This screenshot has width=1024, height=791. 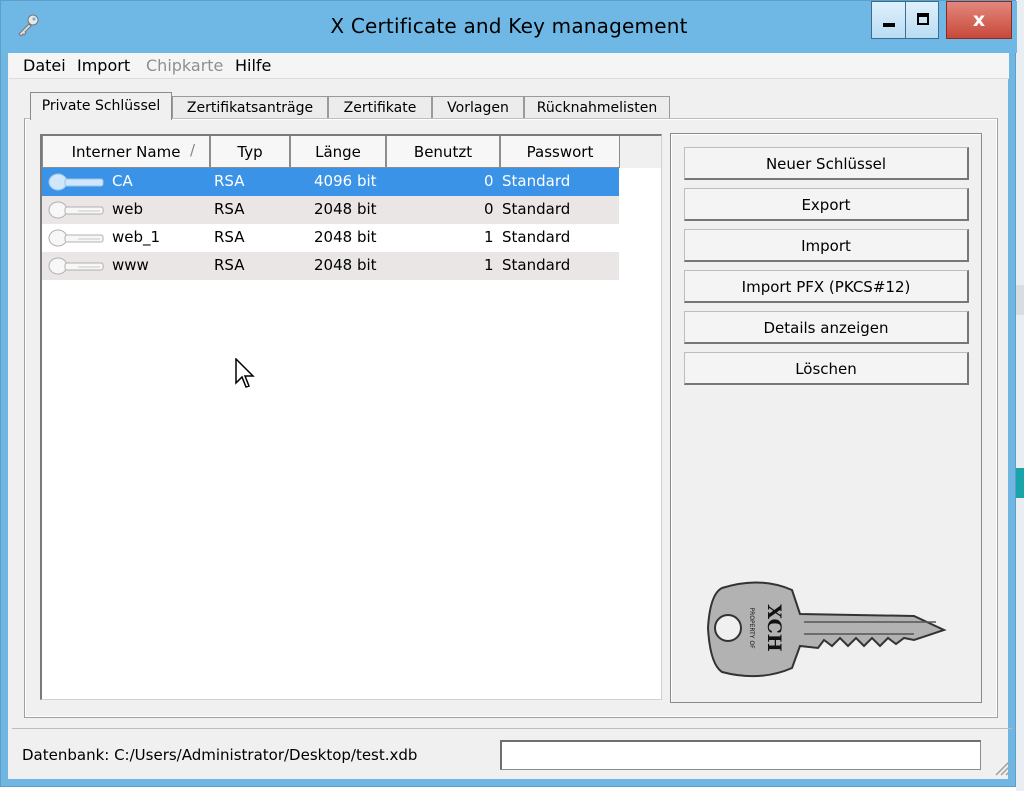 What do you see at coordinates (826, 163) in the screenshot?
I see `new-key-button: Neuer Schlüssel` at bounding box center [826, 163].